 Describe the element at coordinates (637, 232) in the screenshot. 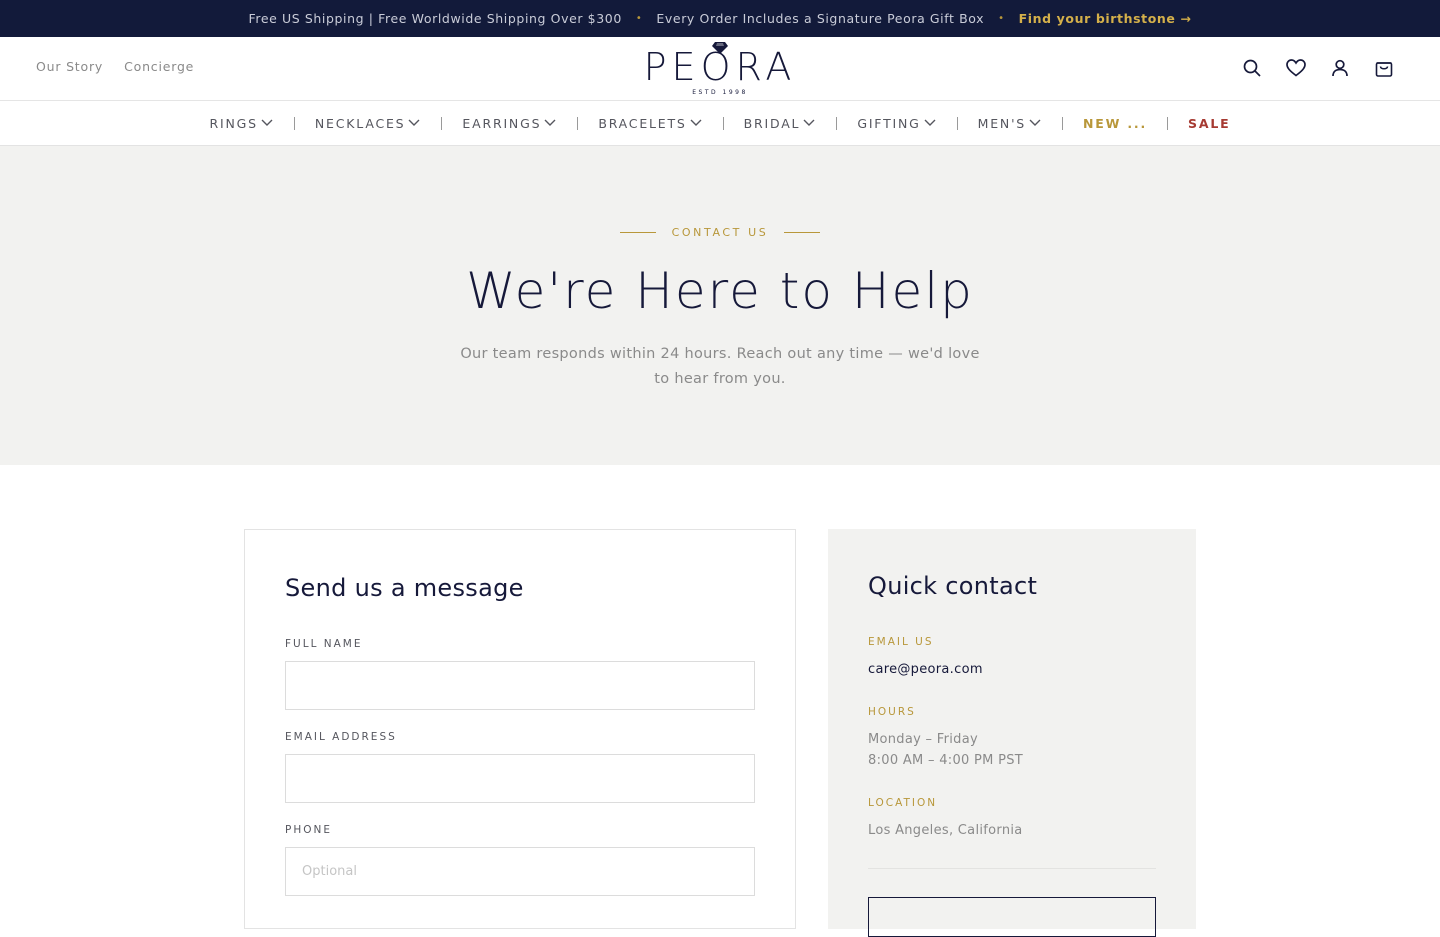

I see `eyebrow-line-left` at that location.